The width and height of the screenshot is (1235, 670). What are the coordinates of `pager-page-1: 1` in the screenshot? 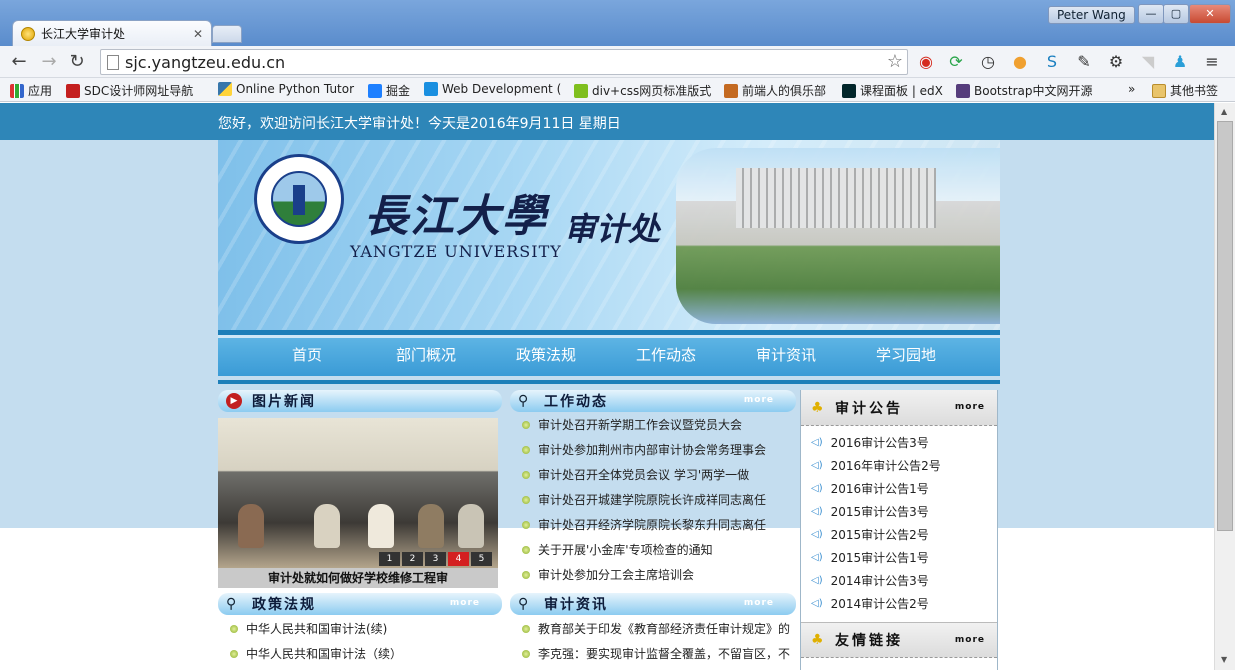 It's located at (389, 559).